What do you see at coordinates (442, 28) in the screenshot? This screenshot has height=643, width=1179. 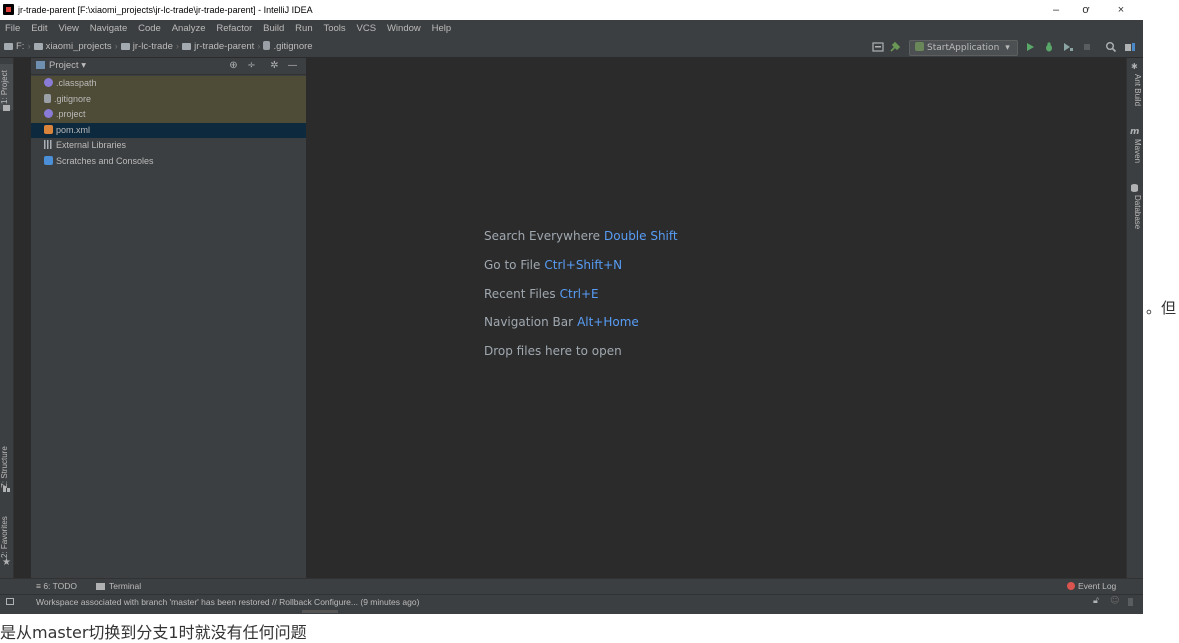 I see `menu-help: Help` at bounding box center [442, 28].